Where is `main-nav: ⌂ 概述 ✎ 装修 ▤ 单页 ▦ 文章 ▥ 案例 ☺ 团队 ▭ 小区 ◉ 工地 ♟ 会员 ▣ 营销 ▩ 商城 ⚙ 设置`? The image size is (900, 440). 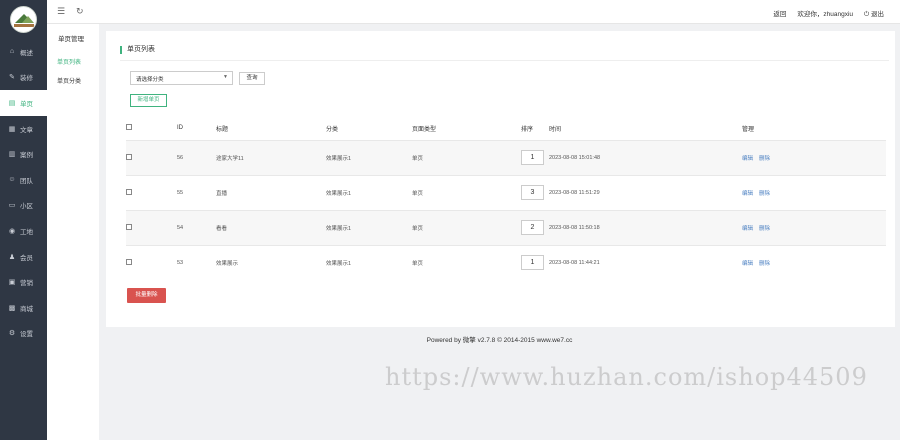
main-nav: ⌂ 概述 ✎ 装修 ▤ 单页 ▦ 文章 ▥ 案例 ☺ 团队 ▭ 小区 ◉ 工地 ♟ 会员 ▣ 营销 ▩ 商城 ⚙ 设置 is located at coordinates (23, 192).